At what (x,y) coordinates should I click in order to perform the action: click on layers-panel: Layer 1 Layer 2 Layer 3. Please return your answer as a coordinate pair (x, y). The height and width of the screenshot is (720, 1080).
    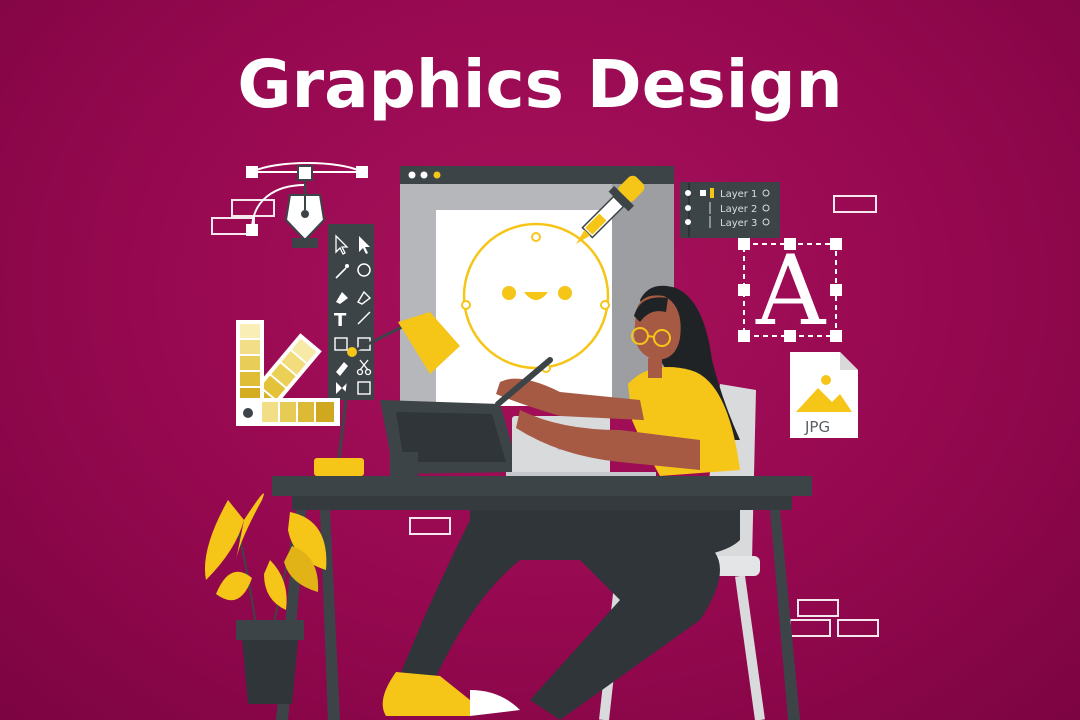
    Looking at the image, I should click on (730, 210).